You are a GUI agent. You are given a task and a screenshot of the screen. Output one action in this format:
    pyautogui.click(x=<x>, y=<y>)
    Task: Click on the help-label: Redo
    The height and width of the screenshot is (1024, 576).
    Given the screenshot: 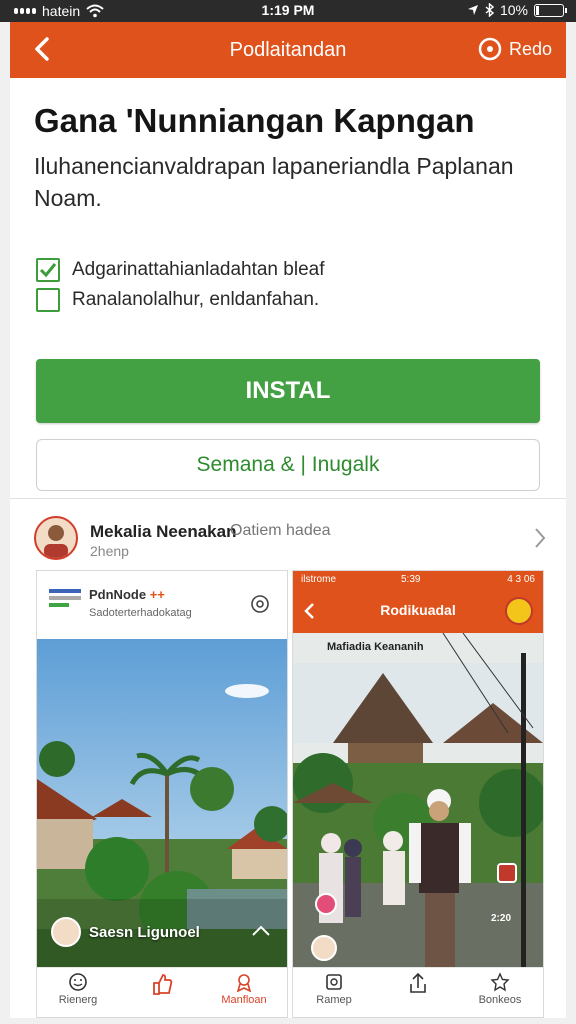 What is the action you would take?
    pyautogui.click(x=530, y=48)
    